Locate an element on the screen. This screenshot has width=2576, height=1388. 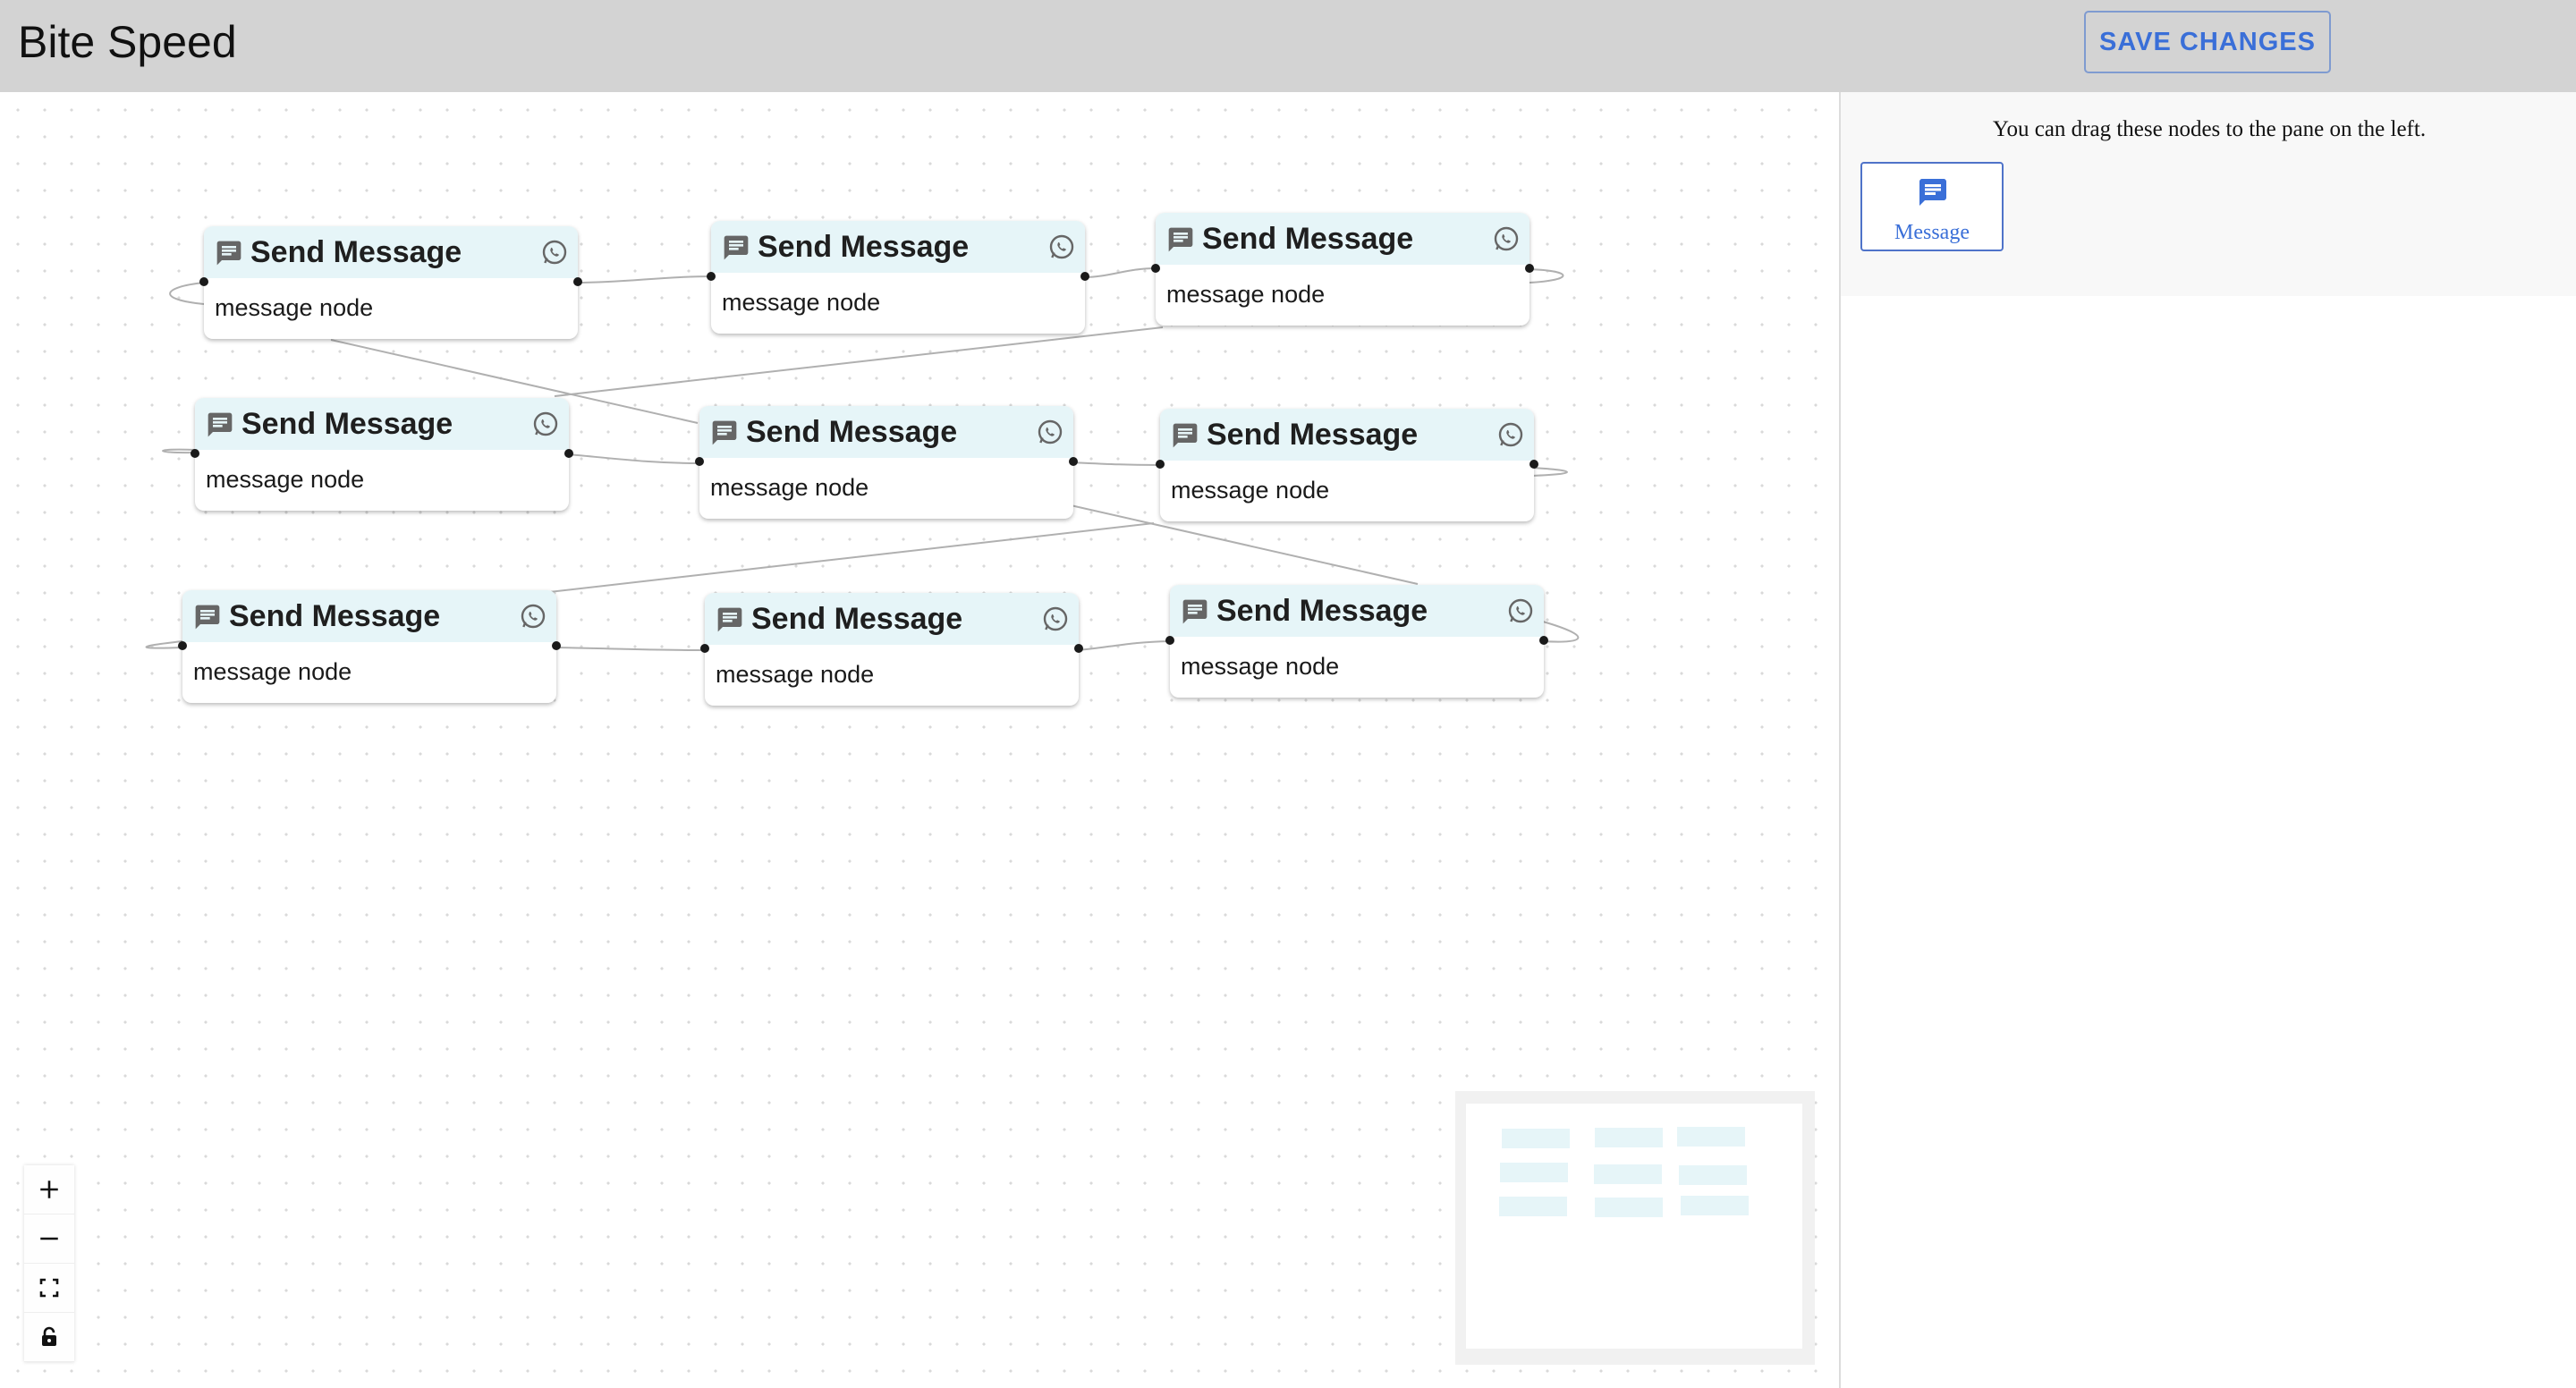
minus-icon is located at coordinates (49, 1239).